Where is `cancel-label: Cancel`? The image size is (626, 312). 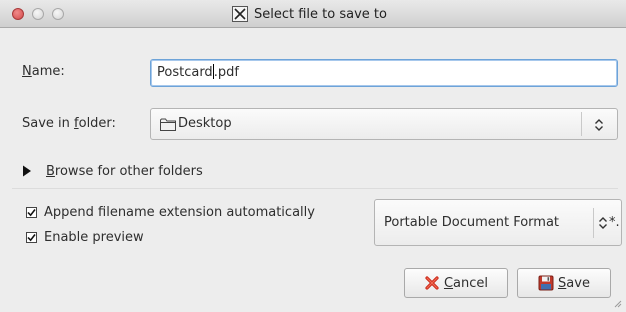 cancel-label: Cancel is located at coordinates (466, 283).